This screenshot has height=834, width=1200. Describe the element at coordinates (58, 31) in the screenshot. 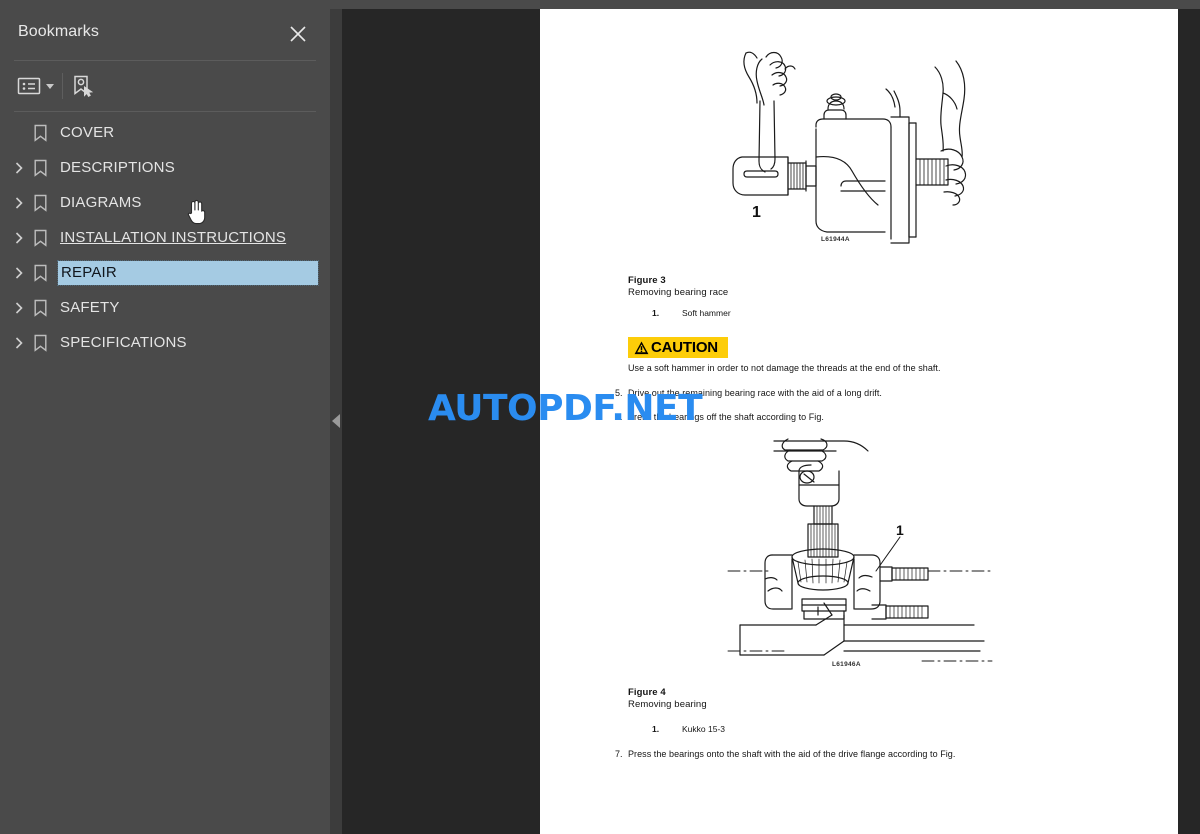

I see `page-title: Bookmarks` at that location.